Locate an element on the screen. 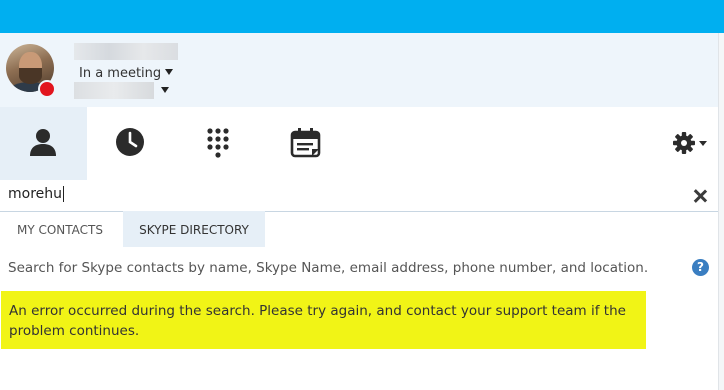  presence-dropdown-icon is located at coordinates (169, 72).